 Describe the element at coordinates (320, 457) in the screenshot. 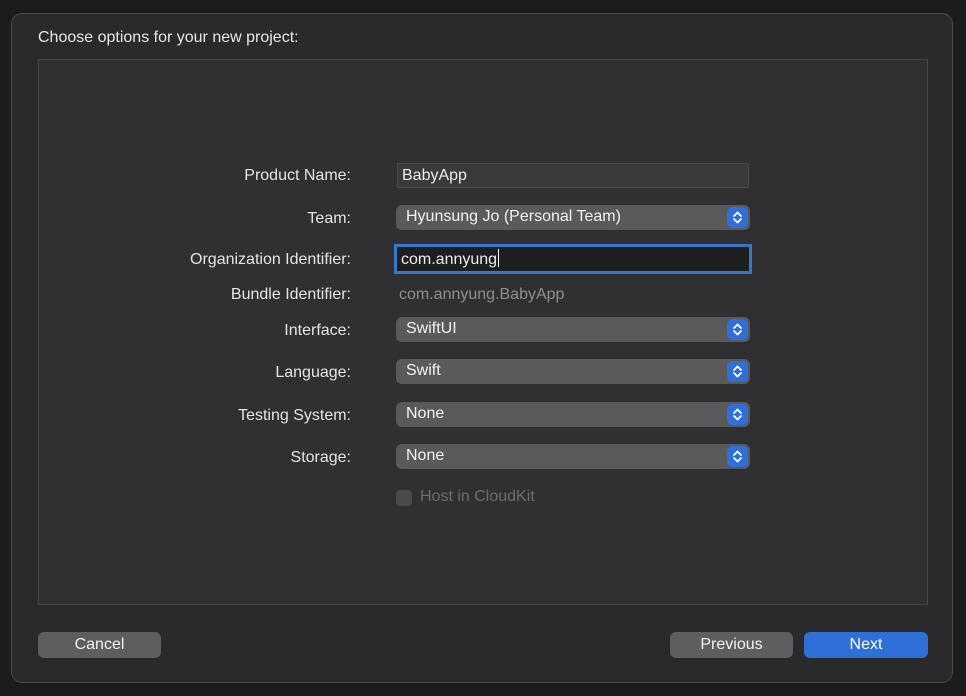

I see `storage-label: Storage:` at that location.